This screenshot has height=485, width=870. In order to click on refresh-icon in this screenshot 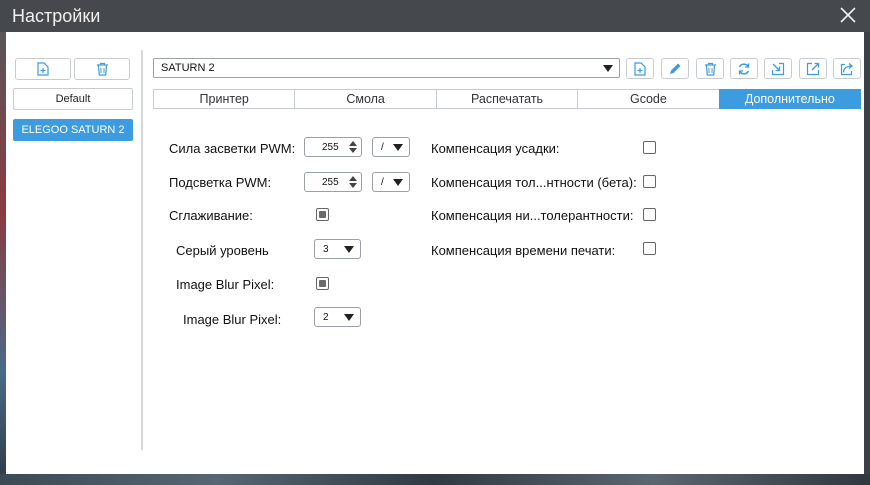, I will do `click(744, 68)`.